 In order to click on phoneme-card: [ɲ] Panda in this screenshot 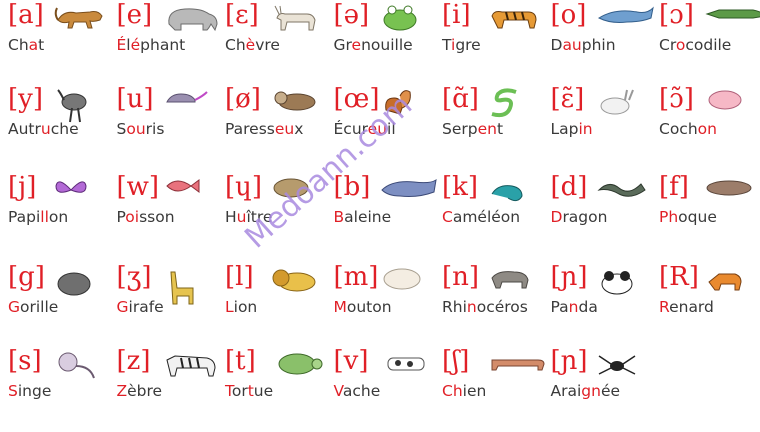, I will do `click(597, 305)`.